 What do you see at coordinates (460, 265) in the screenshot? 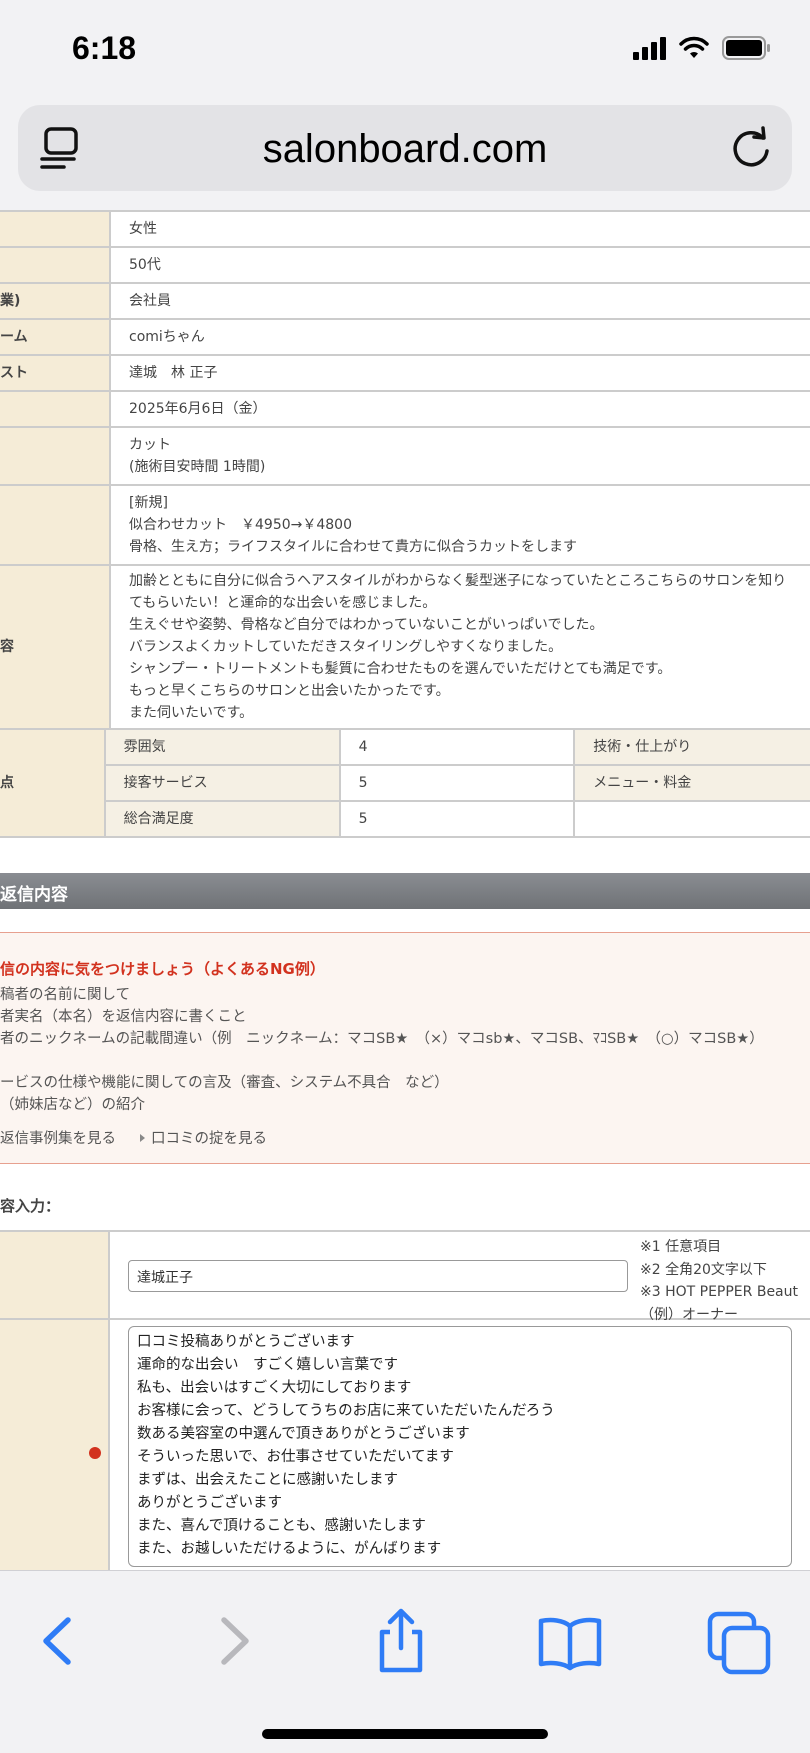
I see `row-value: 50代` at bounding box center [460, 265].